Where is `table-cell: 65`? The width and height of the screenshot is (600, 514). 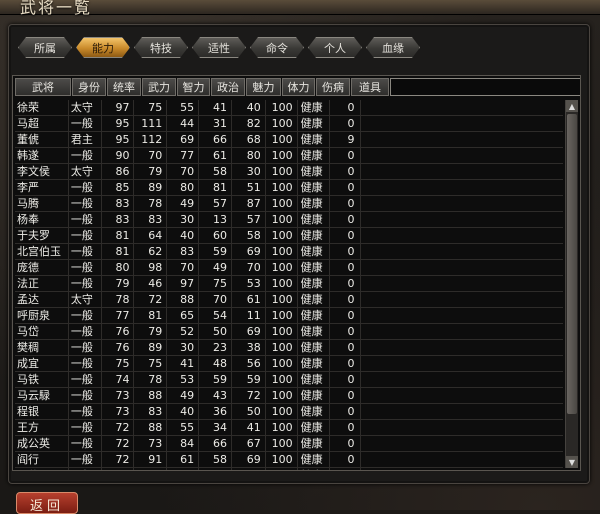 table-cell: 65 is located at coordinates (249, 469).